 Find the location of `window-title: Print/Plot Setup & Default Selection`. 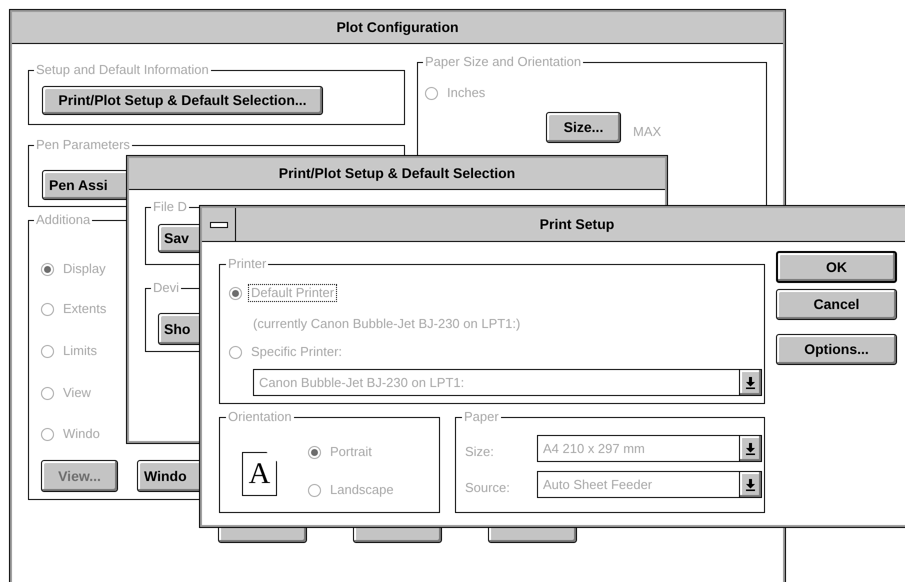

window-title: Print/Plot Setup & Default Selection is located at coordinates (397, 173).